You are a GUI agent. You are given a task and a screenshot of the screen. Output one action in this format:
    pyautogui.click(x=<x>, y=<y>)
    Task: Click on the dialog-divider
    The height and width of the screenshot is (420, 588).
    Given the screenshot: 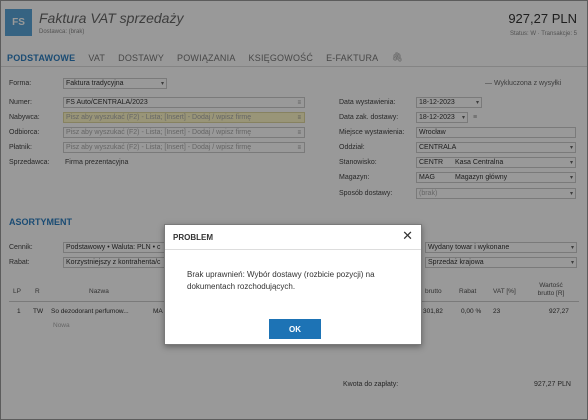 What is the action you would take?
    pyautogui.click(x=293, y=249)
    